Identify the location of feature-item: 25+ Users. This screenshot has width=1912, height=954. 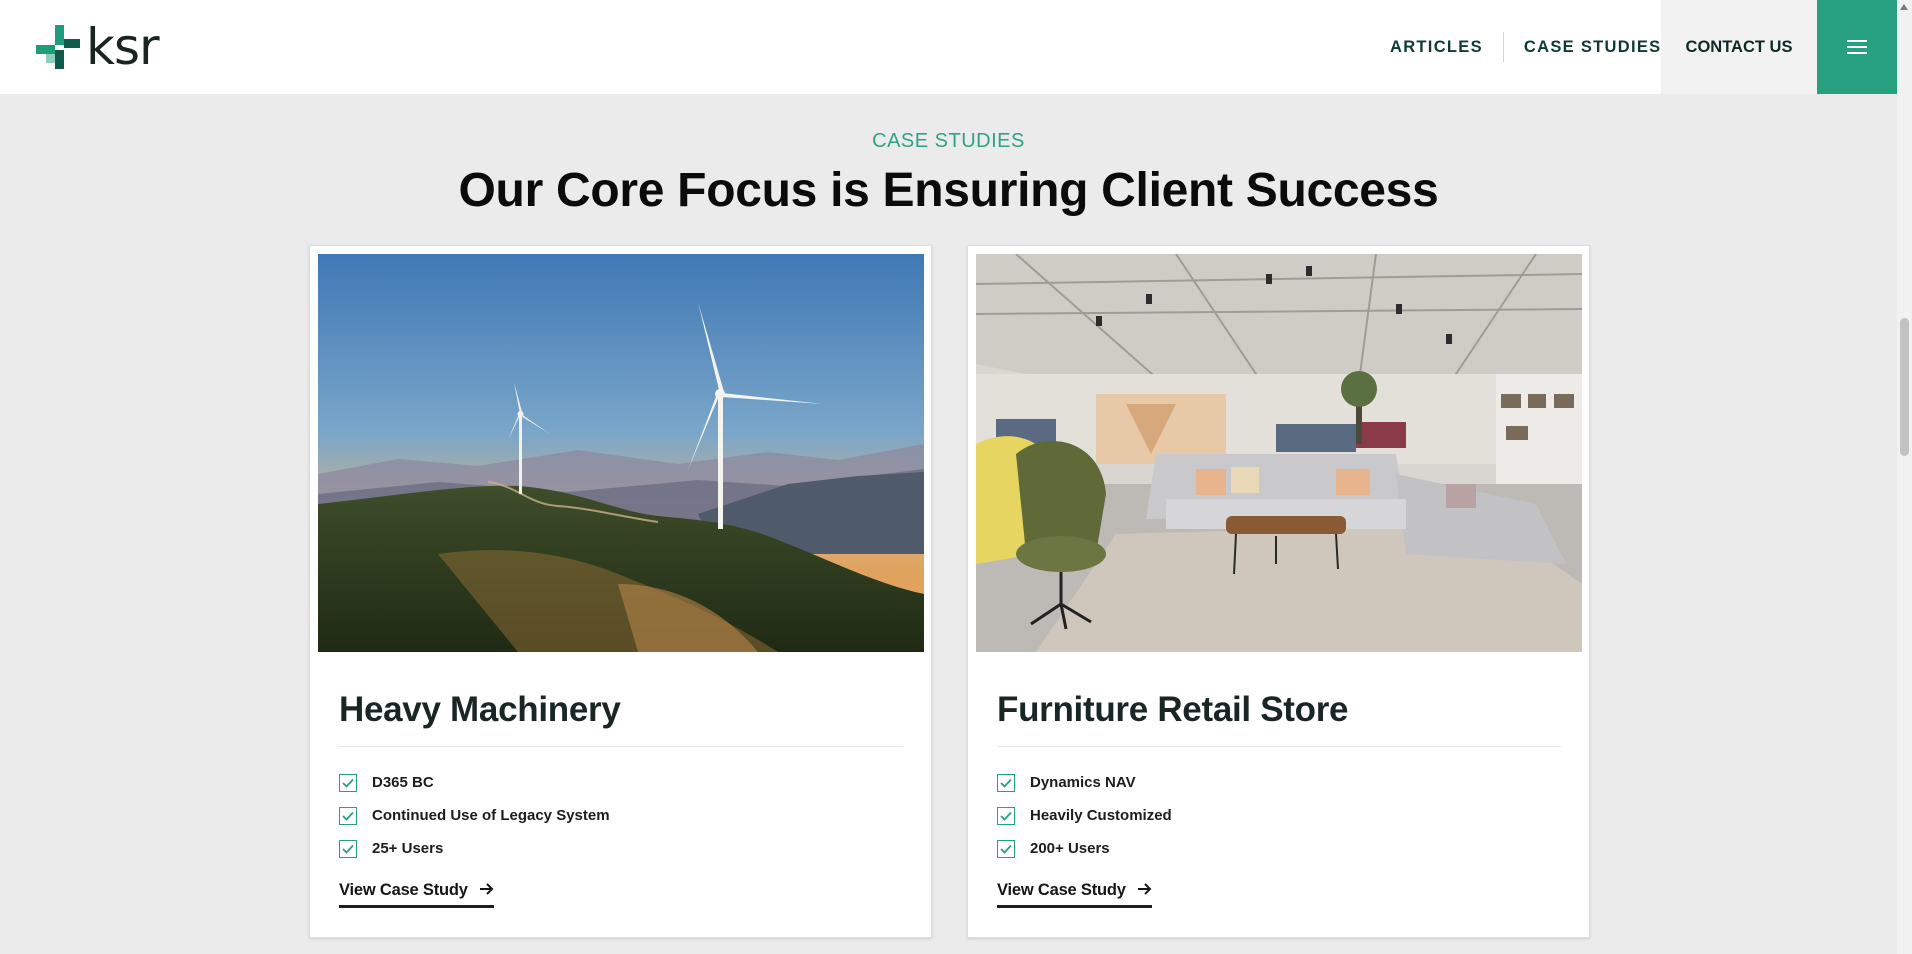
(474, 848).